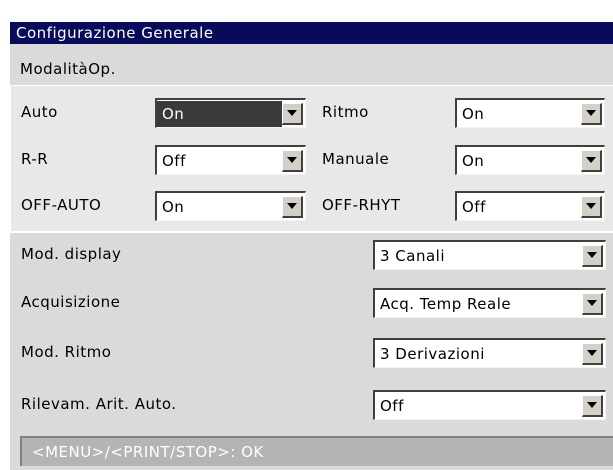 The image size is (613, 470). Describe the element at coordinates (530, 160) in the screenshot. I see `manuale-select: On` at that location.